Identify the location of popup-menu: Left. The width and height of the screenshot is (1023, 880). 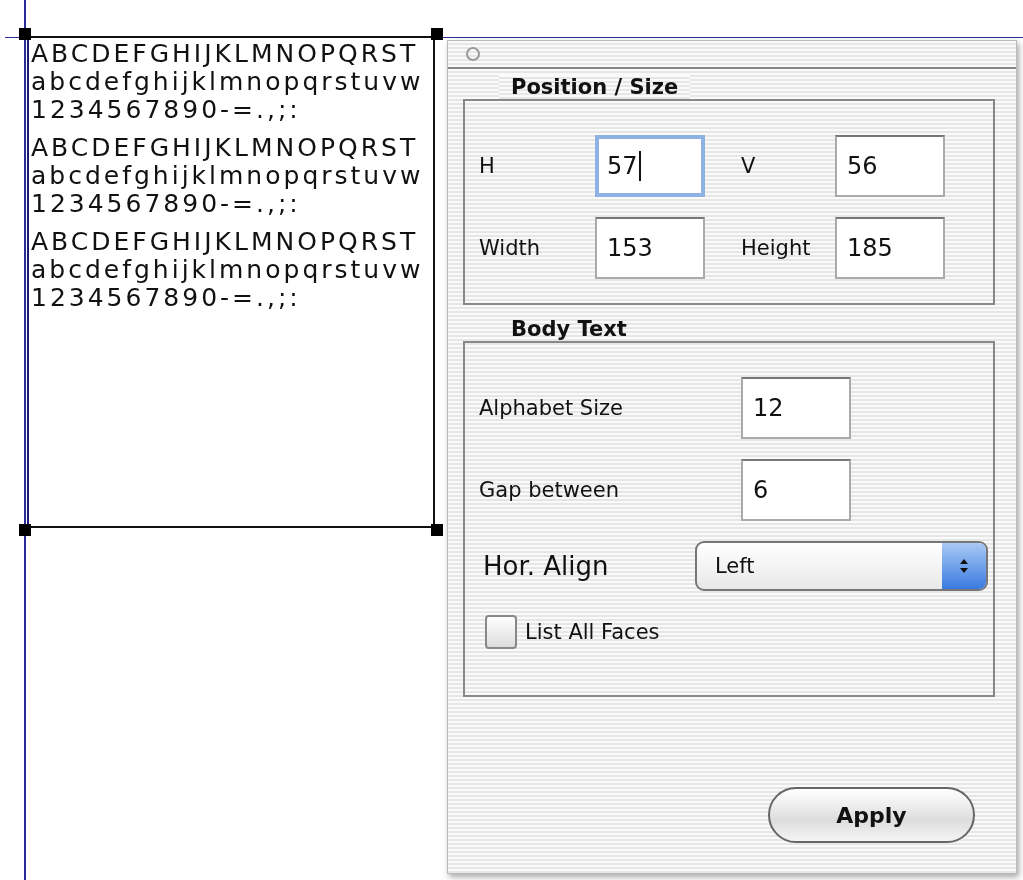
(841, 566).